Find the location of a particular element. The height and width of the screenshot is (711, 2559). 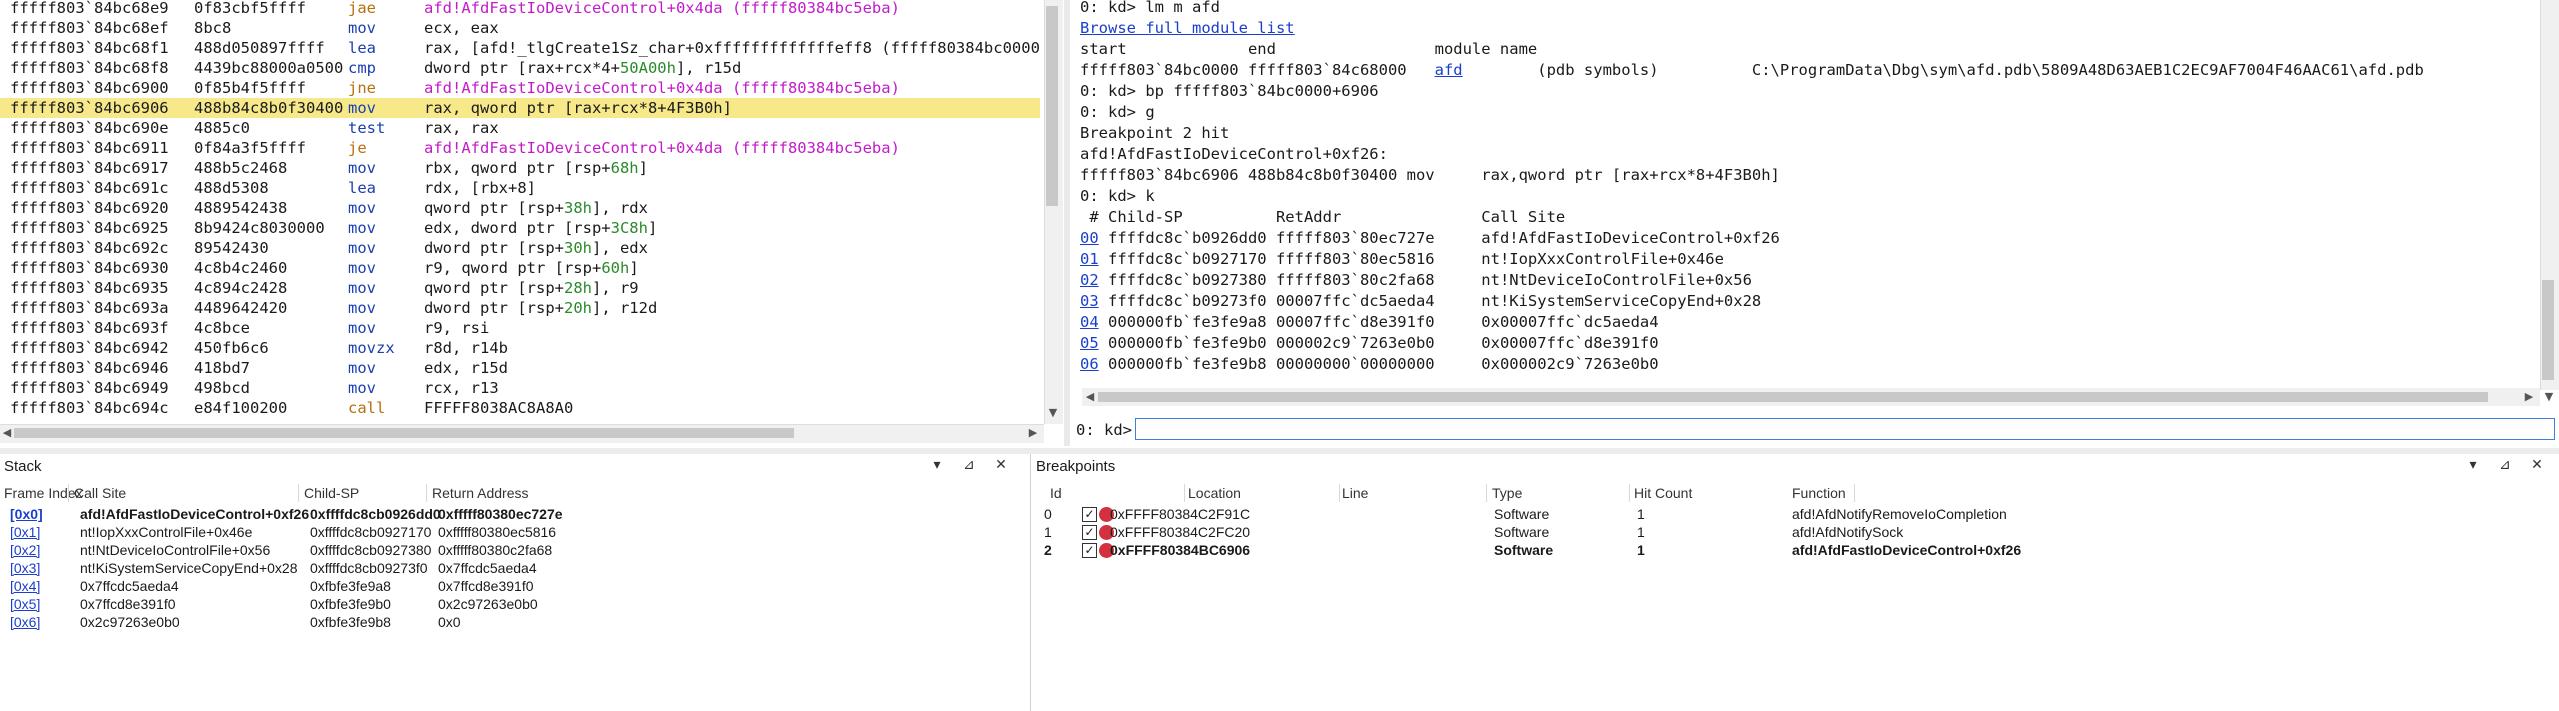

stack-child-sp: 0xffffdc8cb0927170 is located at coordinates (371, 532).